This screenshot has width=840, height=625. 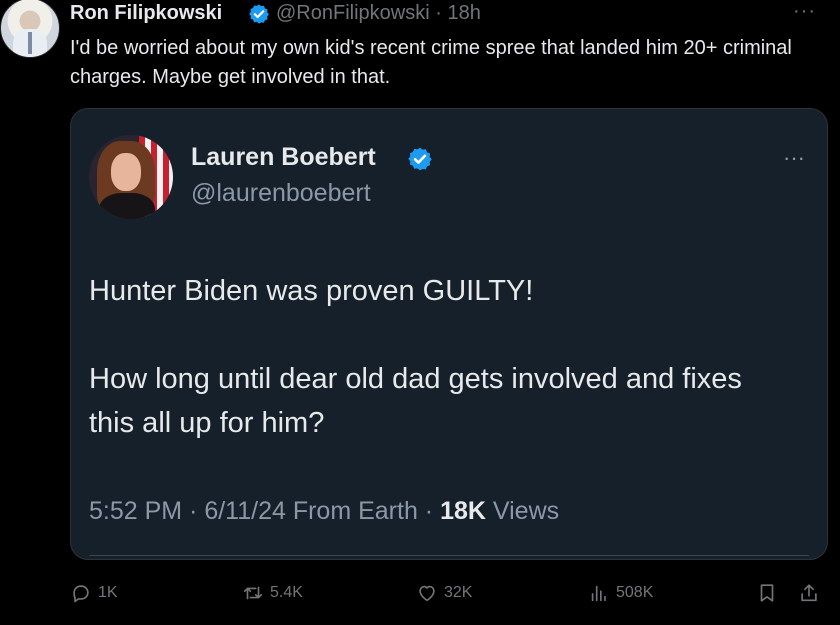 I want to click on author-avatar, so click(x=30, y=29).